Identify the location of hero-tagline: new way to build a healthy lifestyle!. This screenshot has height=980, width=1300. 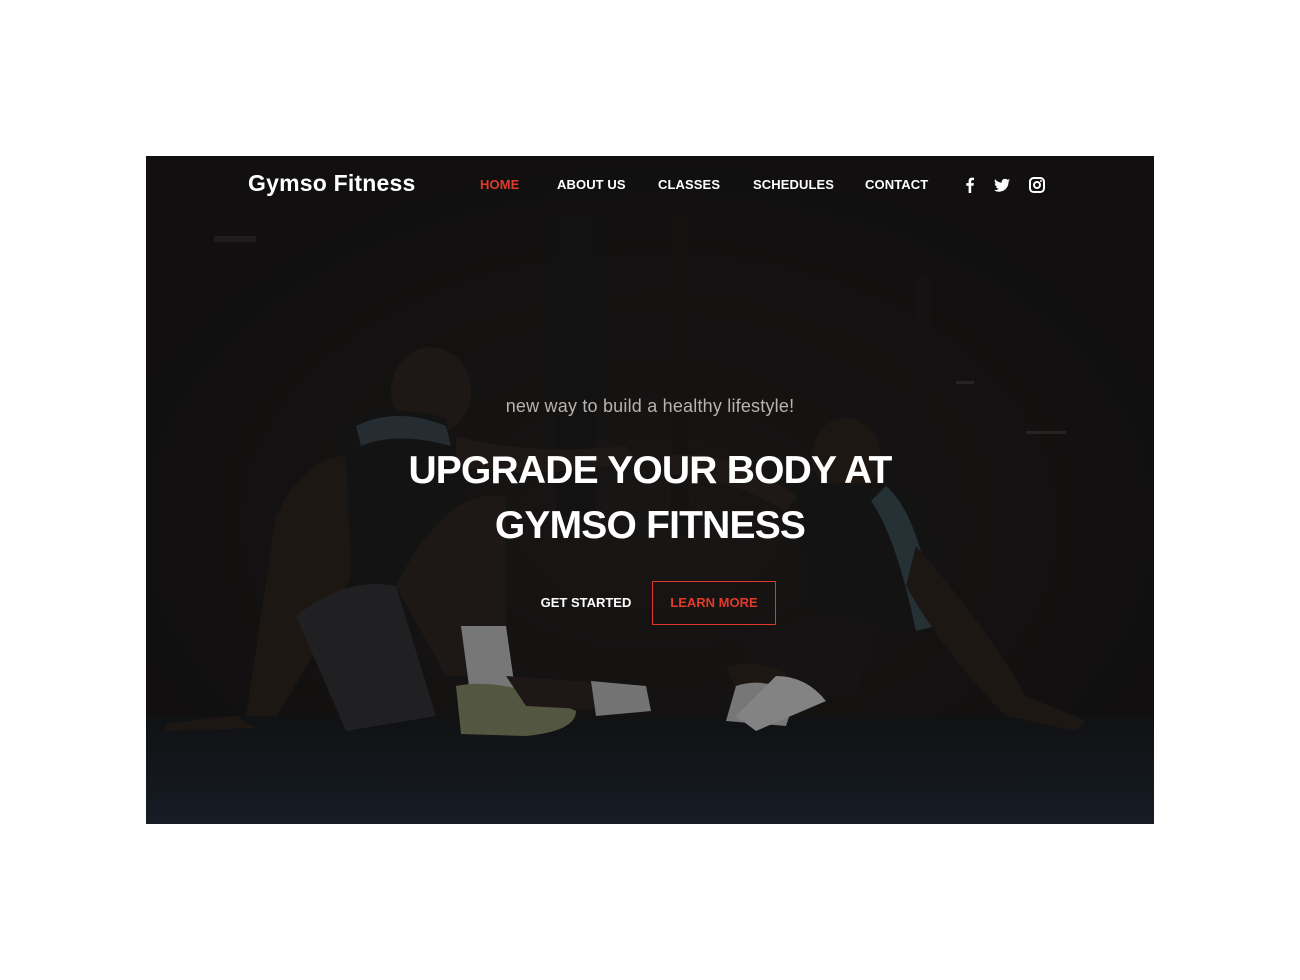
(650, 406).